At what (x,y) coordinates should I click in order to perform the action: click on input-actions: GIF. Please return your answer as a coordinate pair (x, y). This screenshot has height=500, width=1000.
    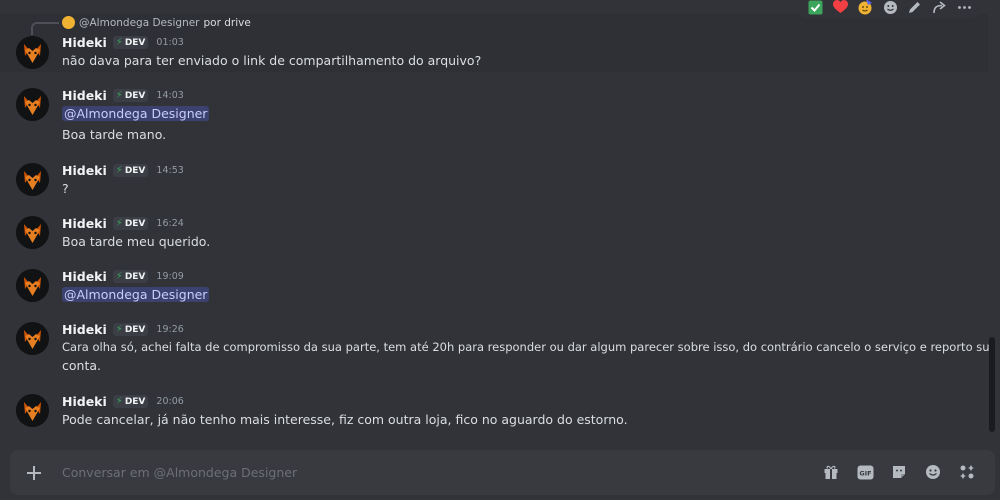
    Looking at the image, I should click on (899, 472).